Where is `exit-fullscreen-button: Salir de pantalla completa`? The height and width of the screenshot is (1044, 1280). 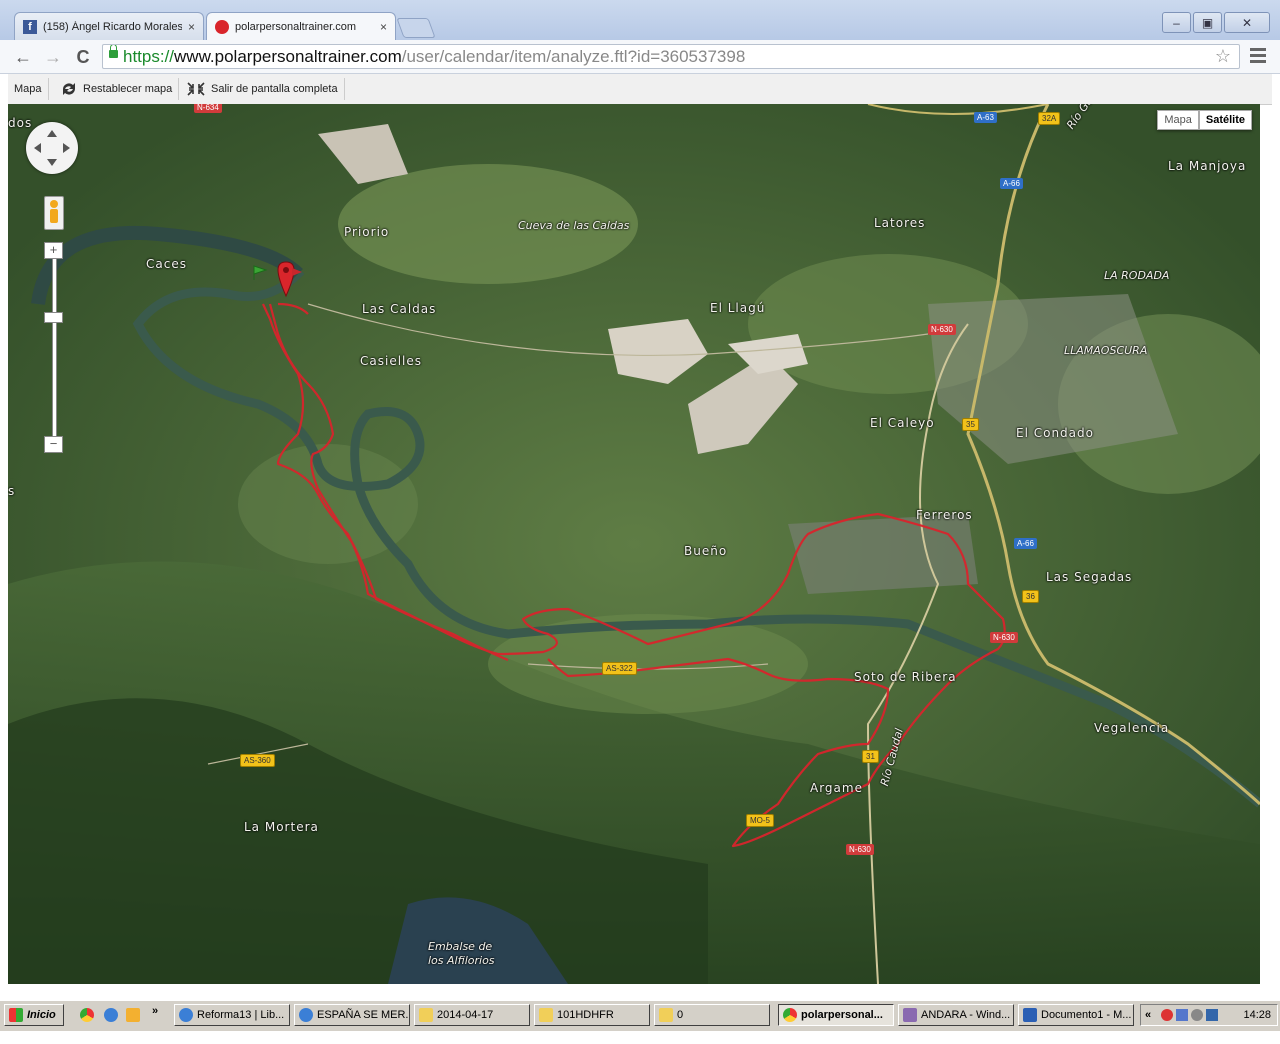 exit-fullscreen-button: Salir de pantalla completa is located at coordinates (262, 89).